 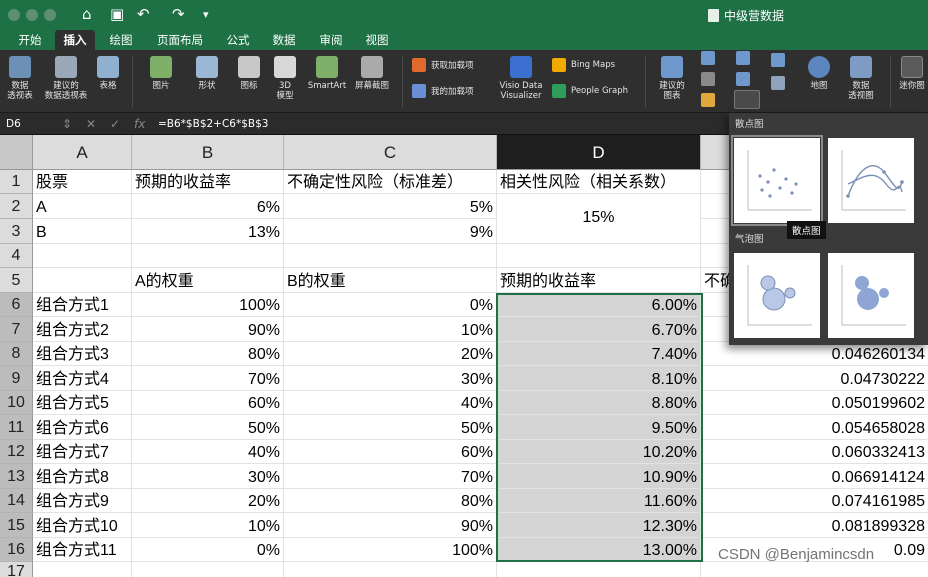 What do you see at coordinates (208, 569) in the screenshot?
I see `cell-b17` at bounding box center [208, 569].